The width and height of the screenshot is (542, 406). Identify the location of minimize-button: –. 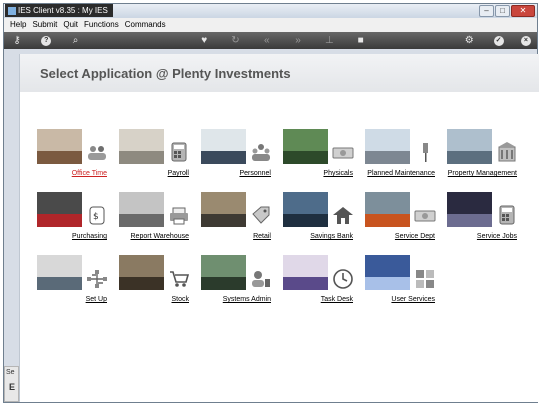
(486, 11).